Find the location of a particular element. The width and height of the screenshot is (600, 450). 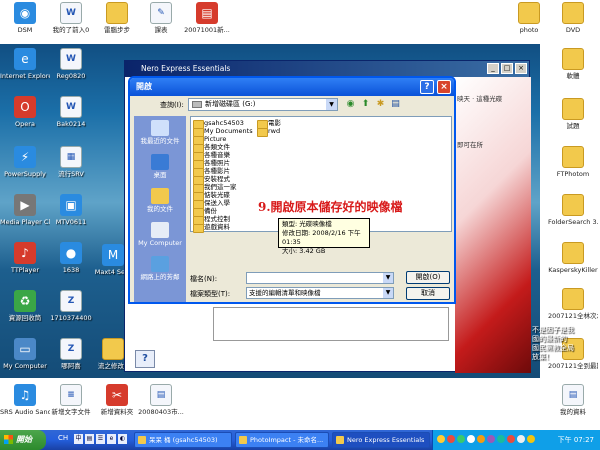

back-icon: ◉ is located at coordinates (350, 104).